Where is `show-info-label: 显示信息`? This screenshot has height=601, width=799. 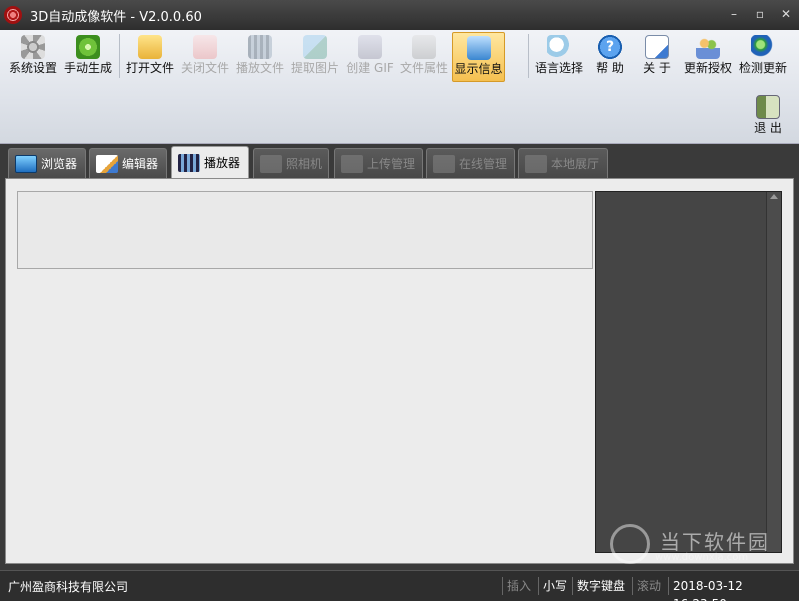 show-info-label: 显示信息 is located at coordinates (478, 69).